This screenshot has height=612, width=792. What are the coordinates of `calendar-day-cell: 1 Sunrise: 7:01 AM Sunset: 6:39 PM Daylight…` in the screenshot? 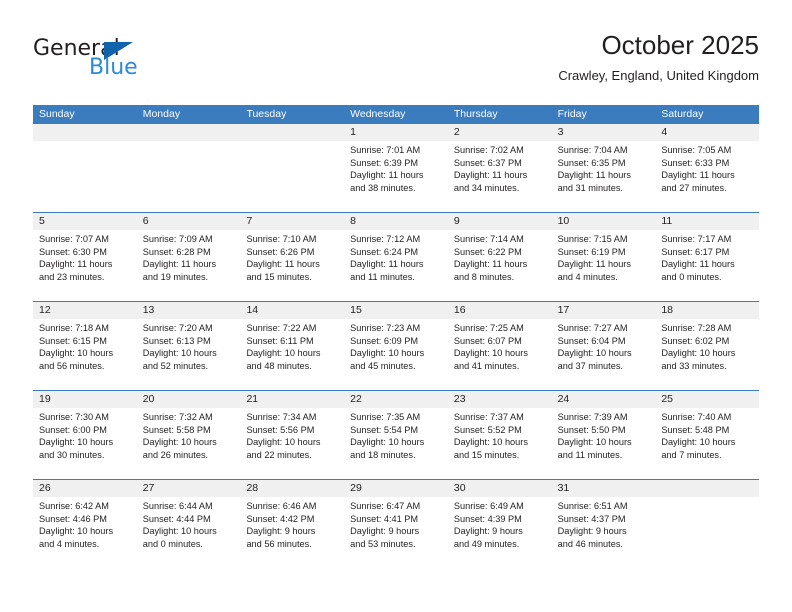 It's located at (396, 168).